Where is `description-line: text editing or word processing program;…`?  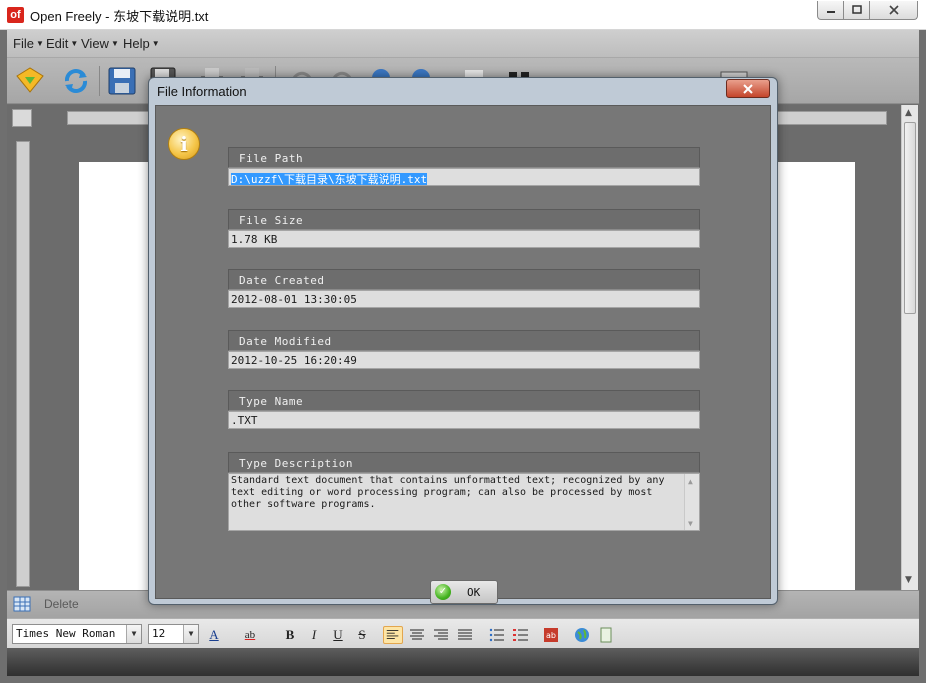
description-line: text editing or word processing program;… is located at coordinates (442, 492).